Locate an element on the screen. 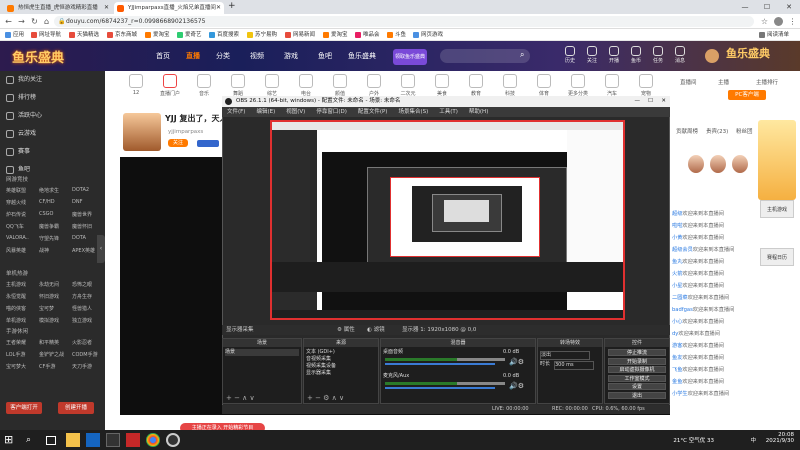 Image resolution: width=800 pixels, height=450 pixels. chat-username: 游客 is located at coordinates (677, 346).